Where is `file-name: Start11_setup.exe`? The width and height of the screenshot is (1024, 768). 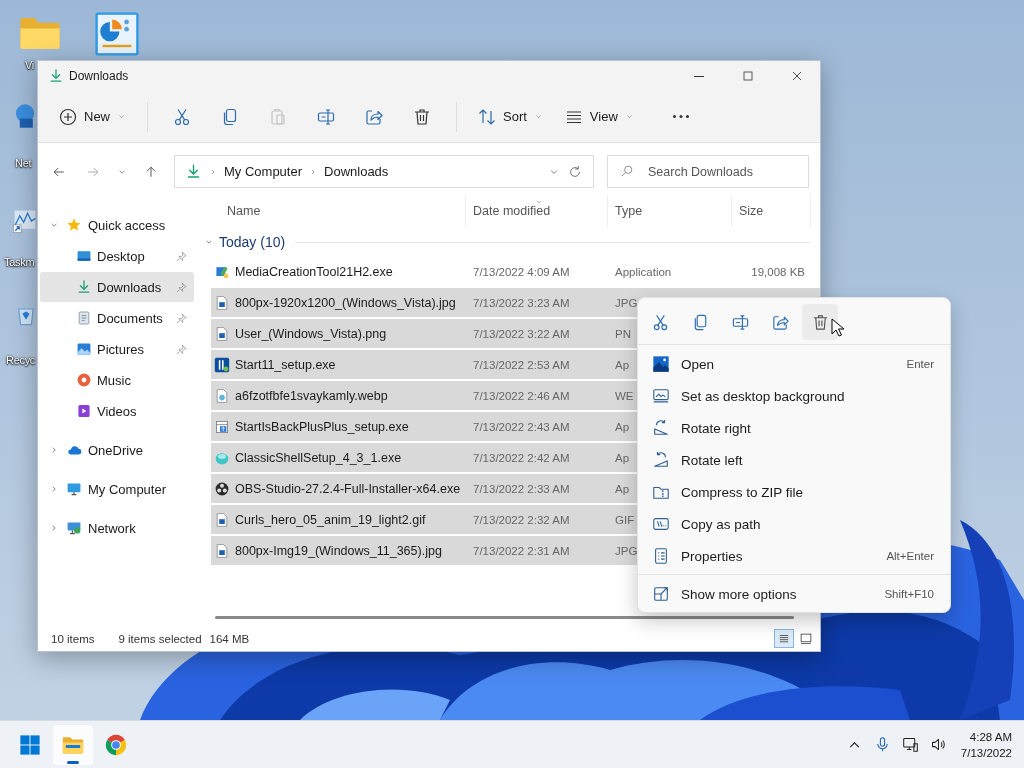
file-name: Start11_setup.exe is located at coordinates (285, 364).